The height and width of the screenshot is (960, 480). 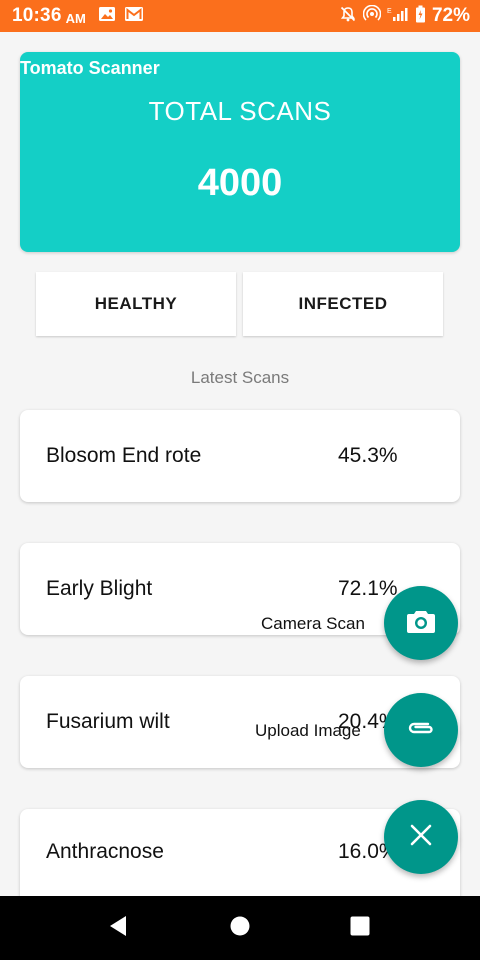 I want to click on back-icon, so click(x=118, y=928).